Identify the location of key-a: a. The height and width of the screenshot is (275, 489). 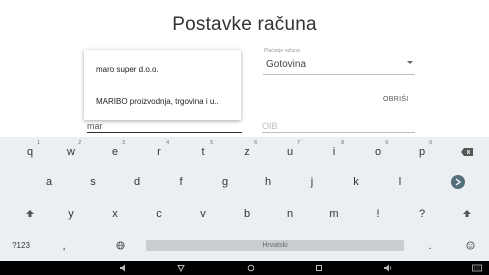
(49, 182).